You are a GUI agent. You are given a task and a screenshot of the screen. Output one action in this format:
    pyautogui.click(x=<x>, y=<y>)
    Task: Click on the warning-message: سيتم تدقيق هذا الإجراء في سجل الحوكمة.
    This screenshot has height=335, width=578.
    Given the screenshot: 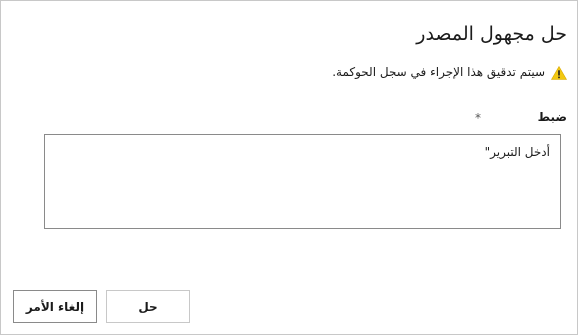 What is the action you would take?
    pyautogui.click(x=450, y=72)
    